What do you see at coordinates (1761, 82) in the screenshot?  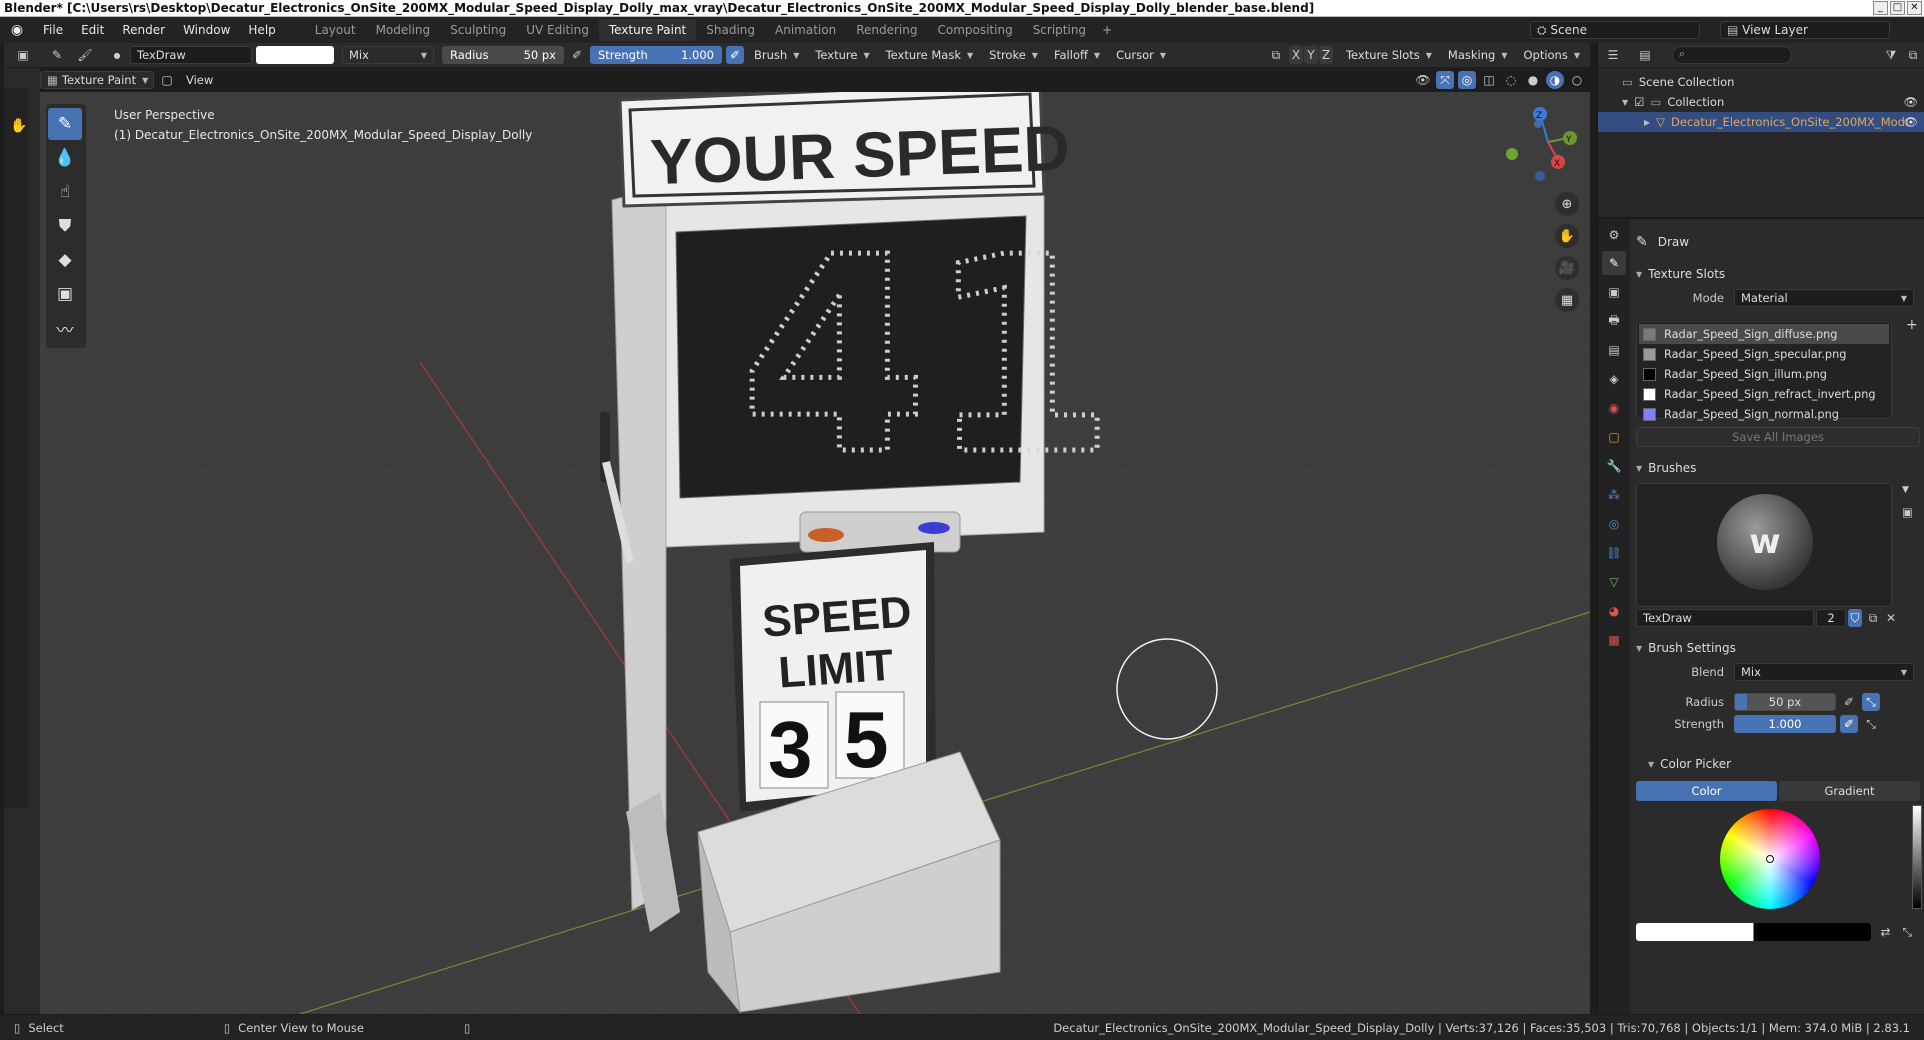 I see `outliner-scene-collection: ▭ Scene Collection` at bounding box center [1761, 82].